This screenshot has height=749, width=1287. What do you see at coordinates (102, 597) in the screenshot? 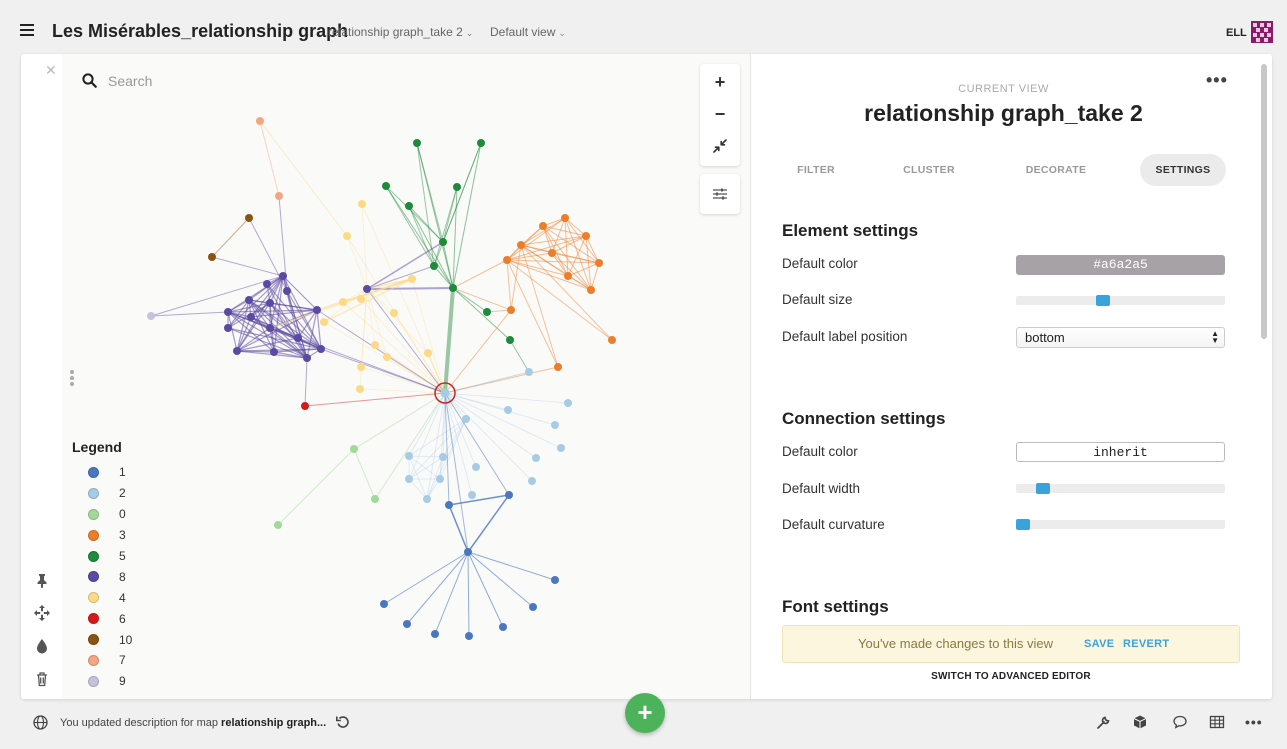
I see `legend-item: 4` at bounding box center [102, 597].